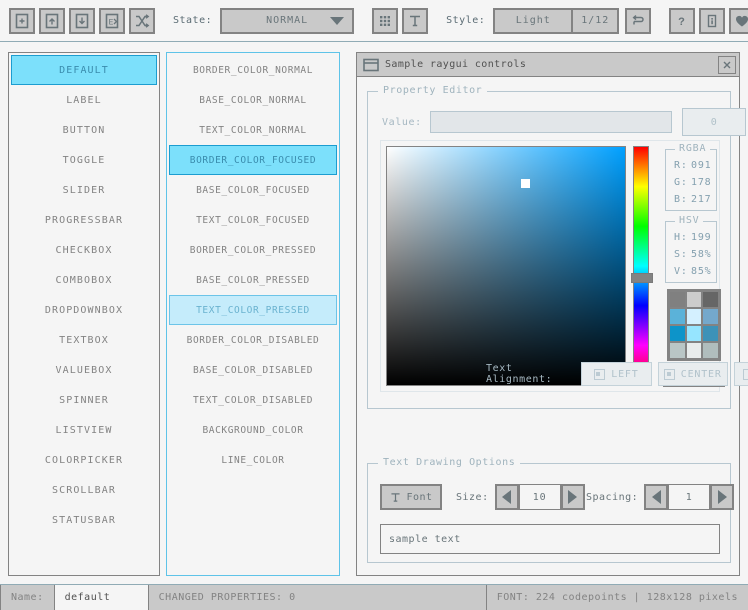 The width and height of the screenshot is (748, 610). I want to click on info-icon, so click(712, 20).